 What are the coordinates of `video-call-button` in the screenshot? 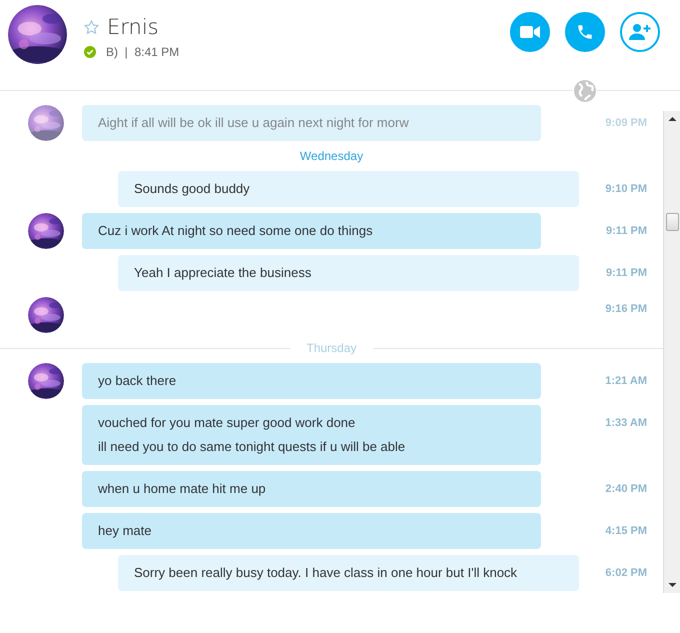 It's located at (530, 32).